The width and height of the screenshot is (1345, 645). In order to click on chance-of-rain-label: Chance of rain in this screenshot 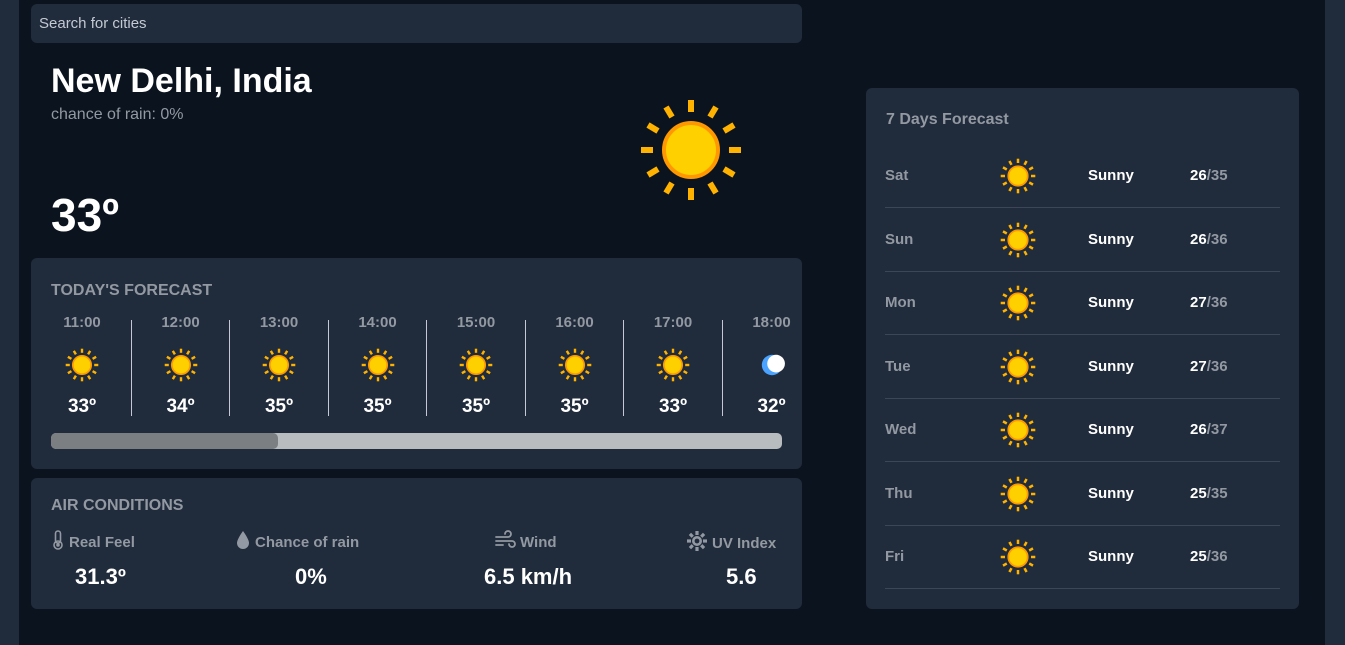, I will do `click(307, 542)`.